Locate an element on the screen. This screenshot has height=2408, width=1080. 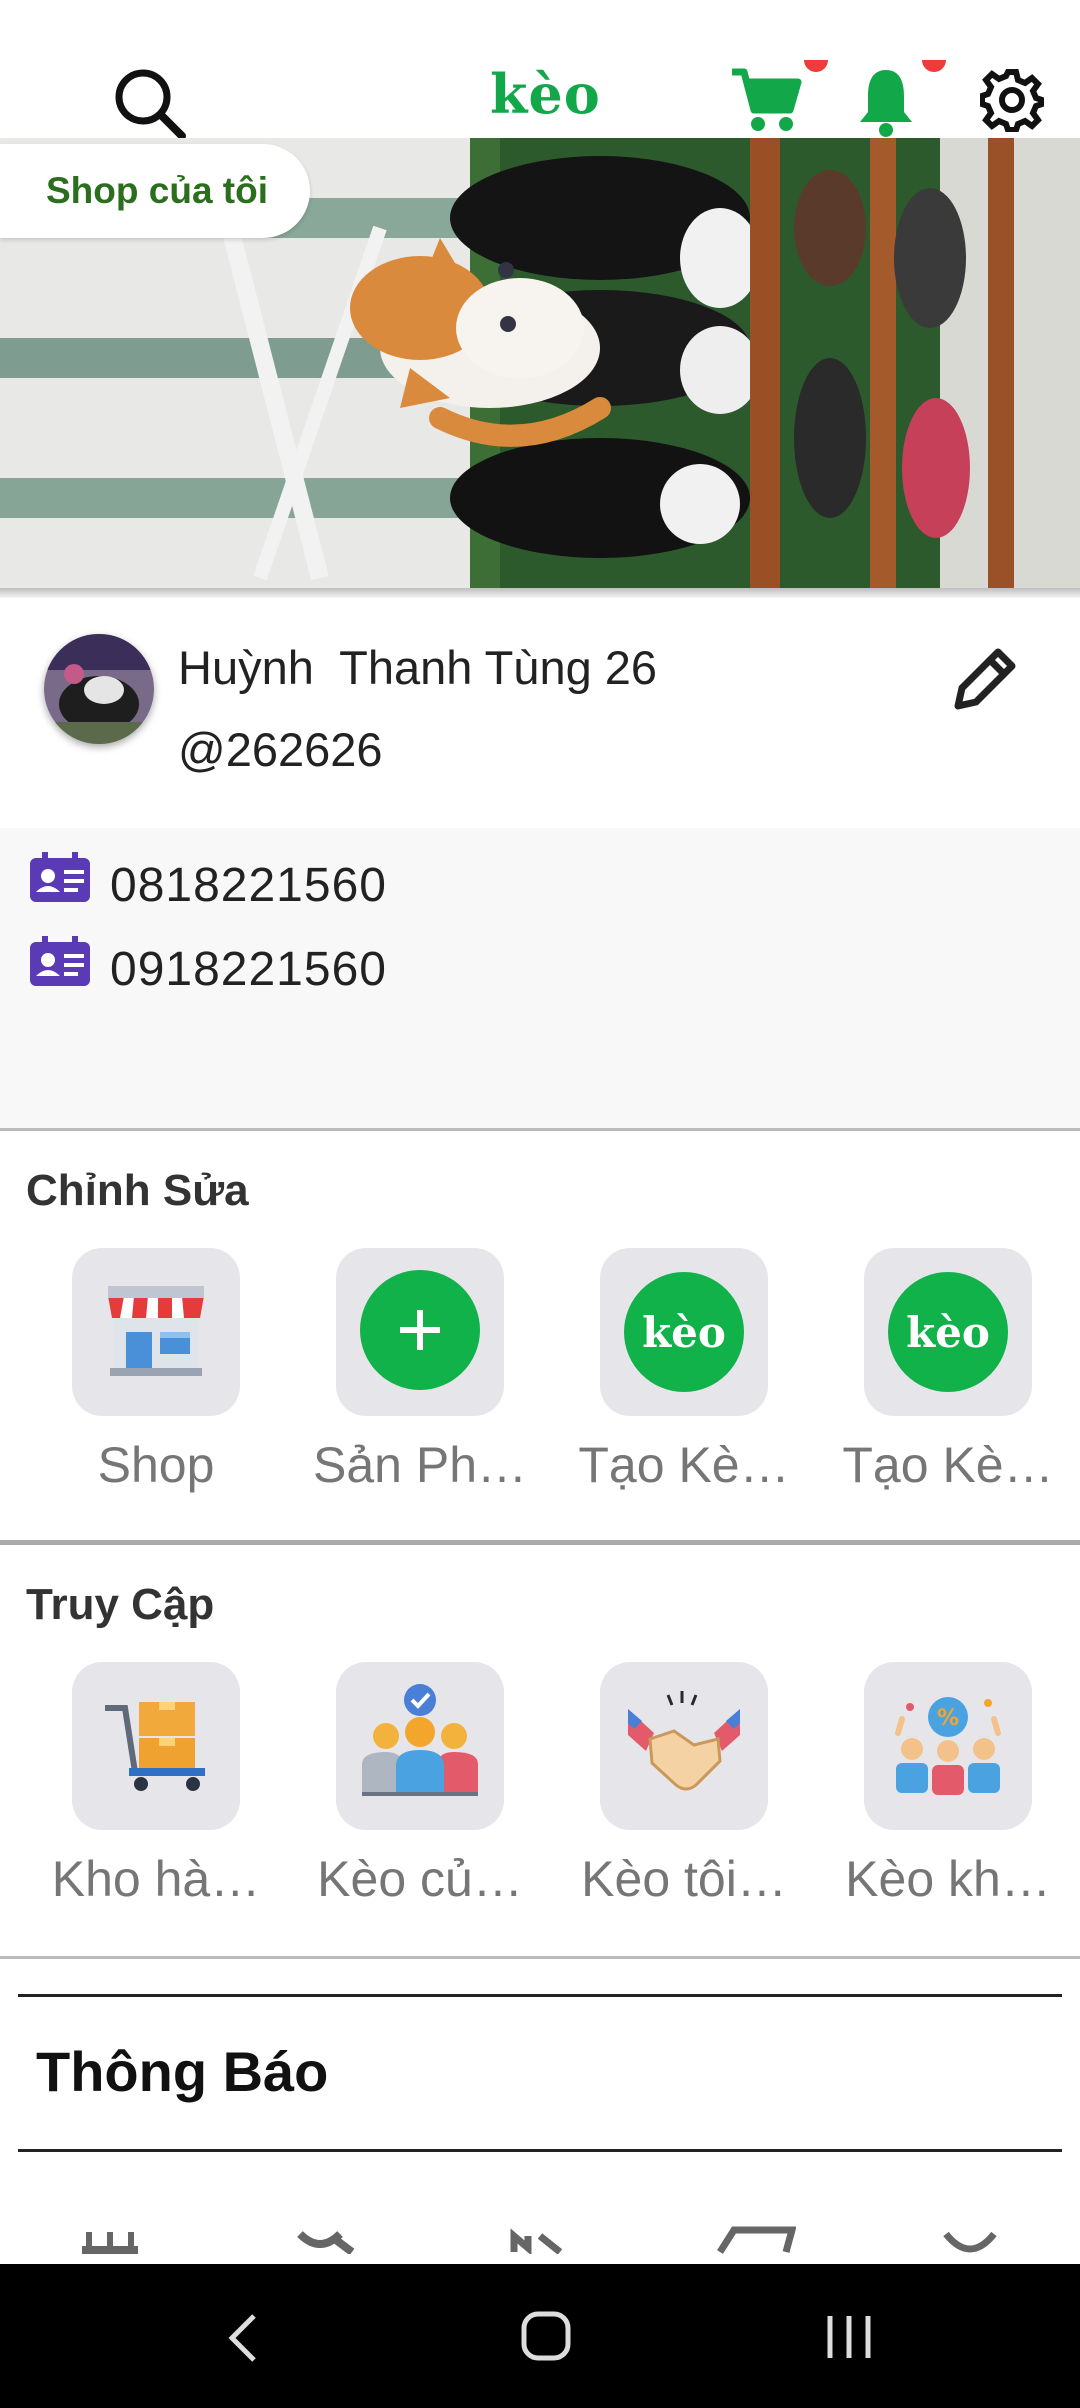
keo-tab-icon is located at coordinates (540, 2241).